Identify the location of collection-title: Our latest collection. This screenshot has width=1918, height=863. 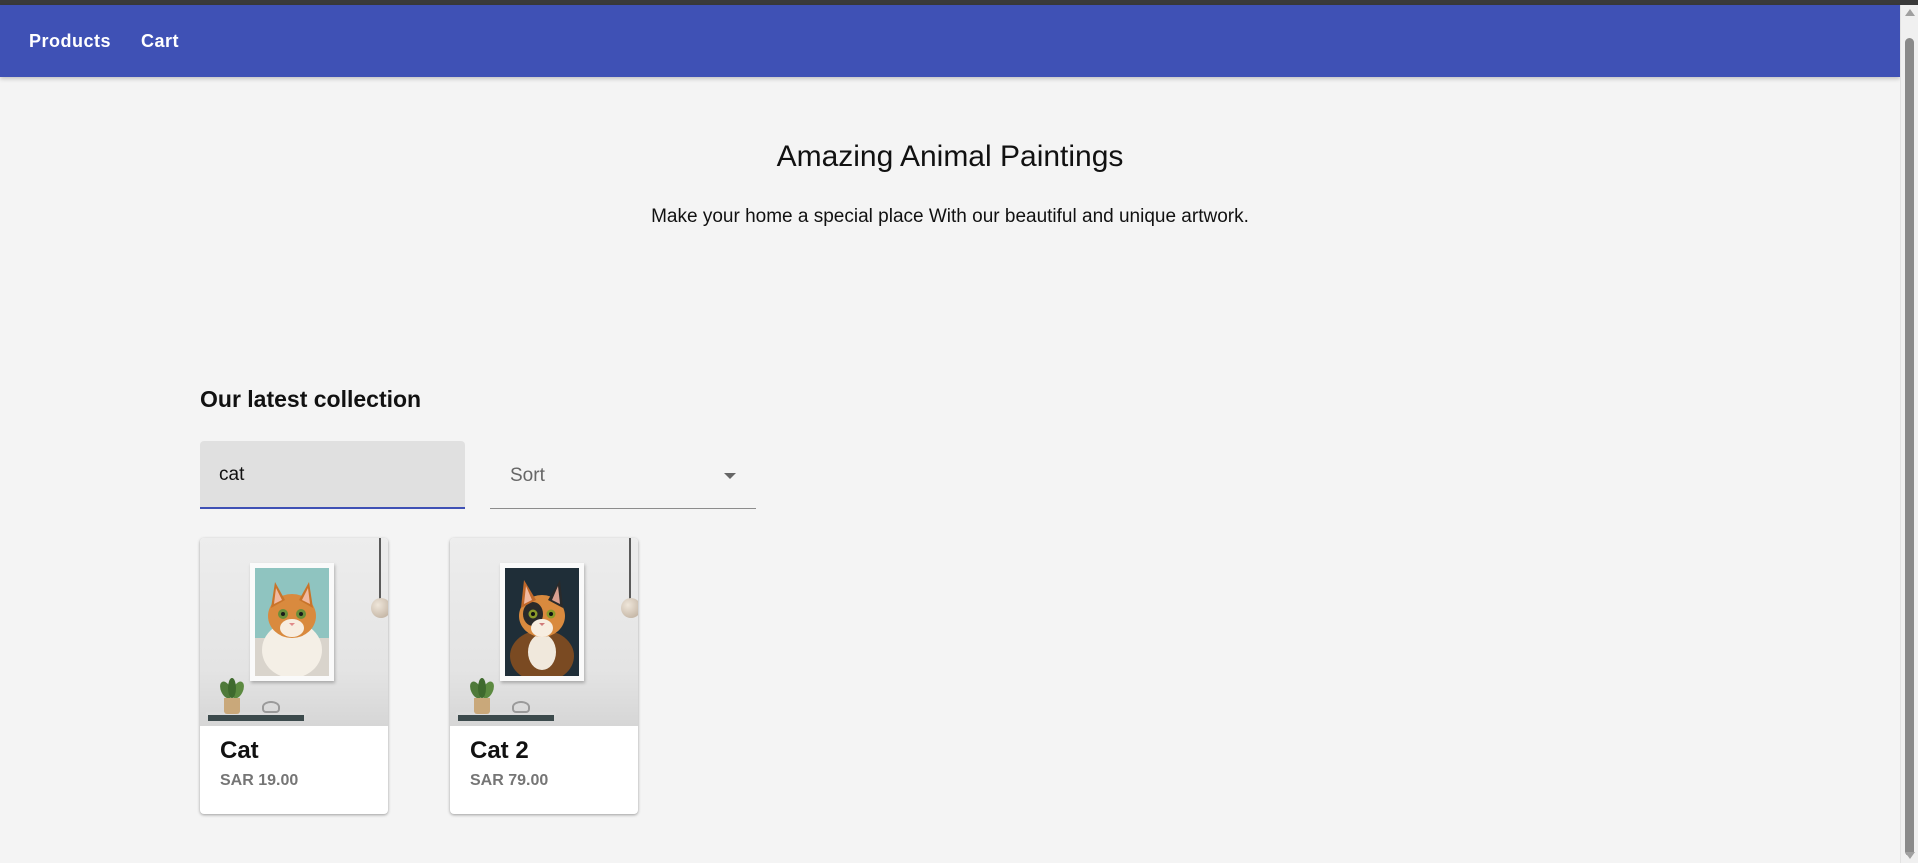
(311, 399).